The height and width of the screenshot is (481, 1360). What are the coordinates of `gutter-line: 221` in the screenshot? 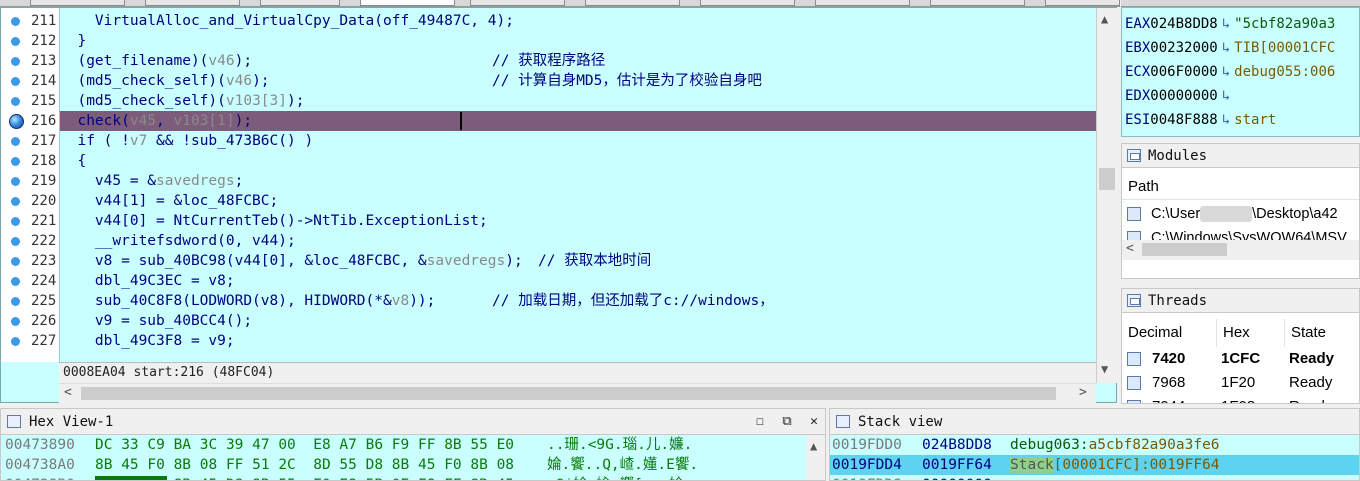 It's located at (30, 221).